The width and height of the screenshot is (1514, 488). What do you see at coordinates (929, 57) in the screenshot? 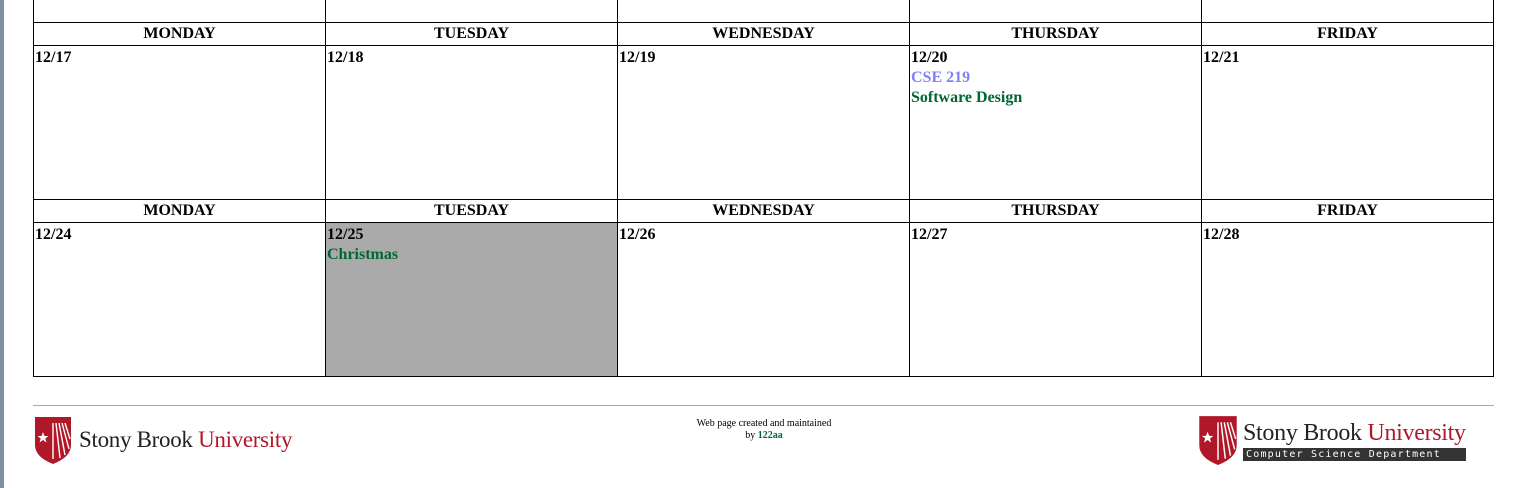
I see `day-date: 12/20` at bounding box center [929, 57].